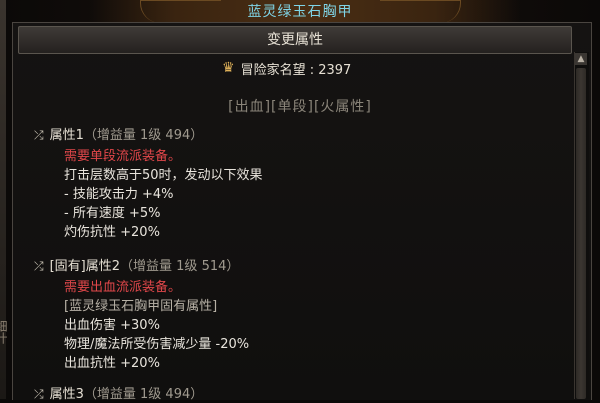 The height and width of the screenshot is (403, 600). What do you see at coordinates (143, 135) in the screenshot?
I see `attribute-1-meta: （增益量 1级 494）` at bounding box center [143, 135].